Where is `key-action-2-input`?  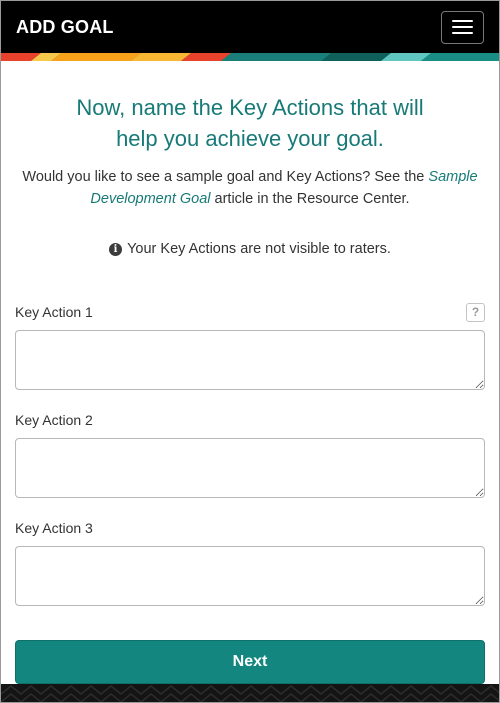
key-action-2-input is located at coordinates (250, 468).